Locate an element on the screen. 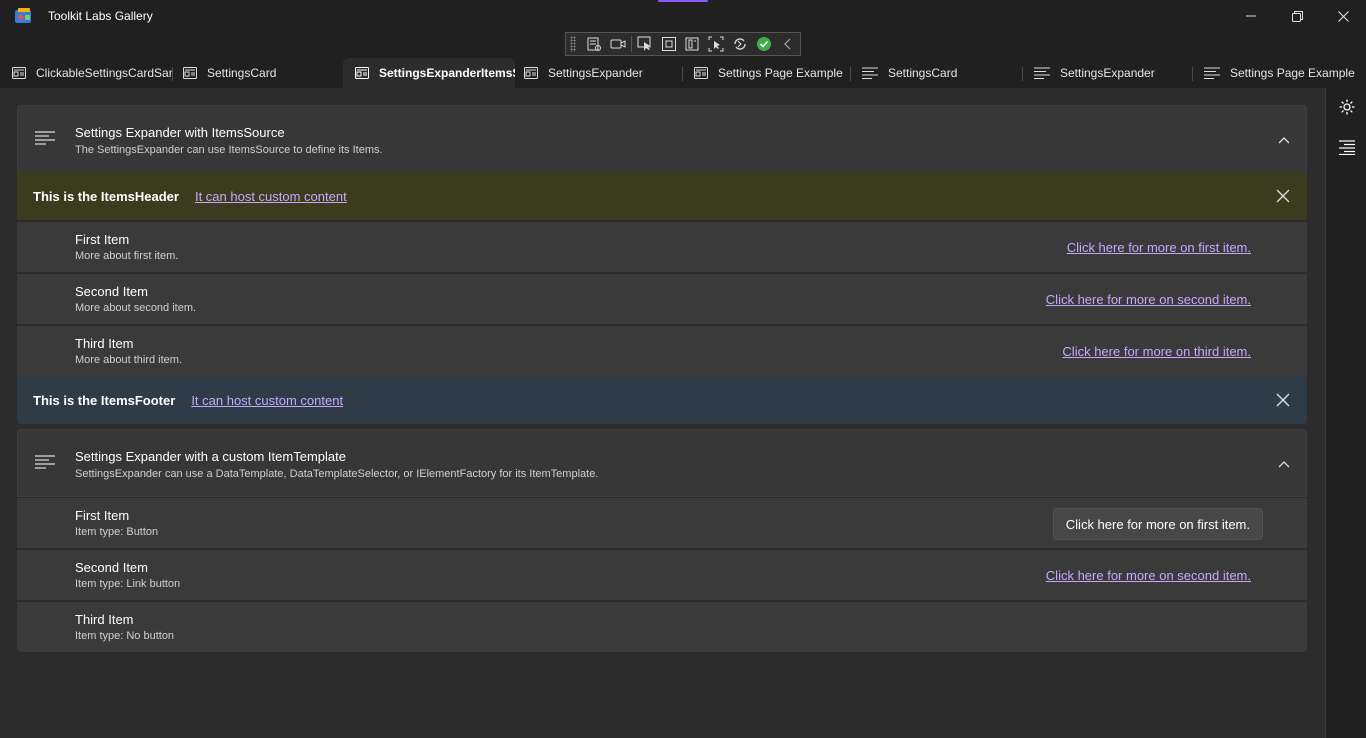 The height and width of the screenshot is (738, 1366). tab-settings-page-example-2: Settings Page Example is located at coordinates (1279, 73).